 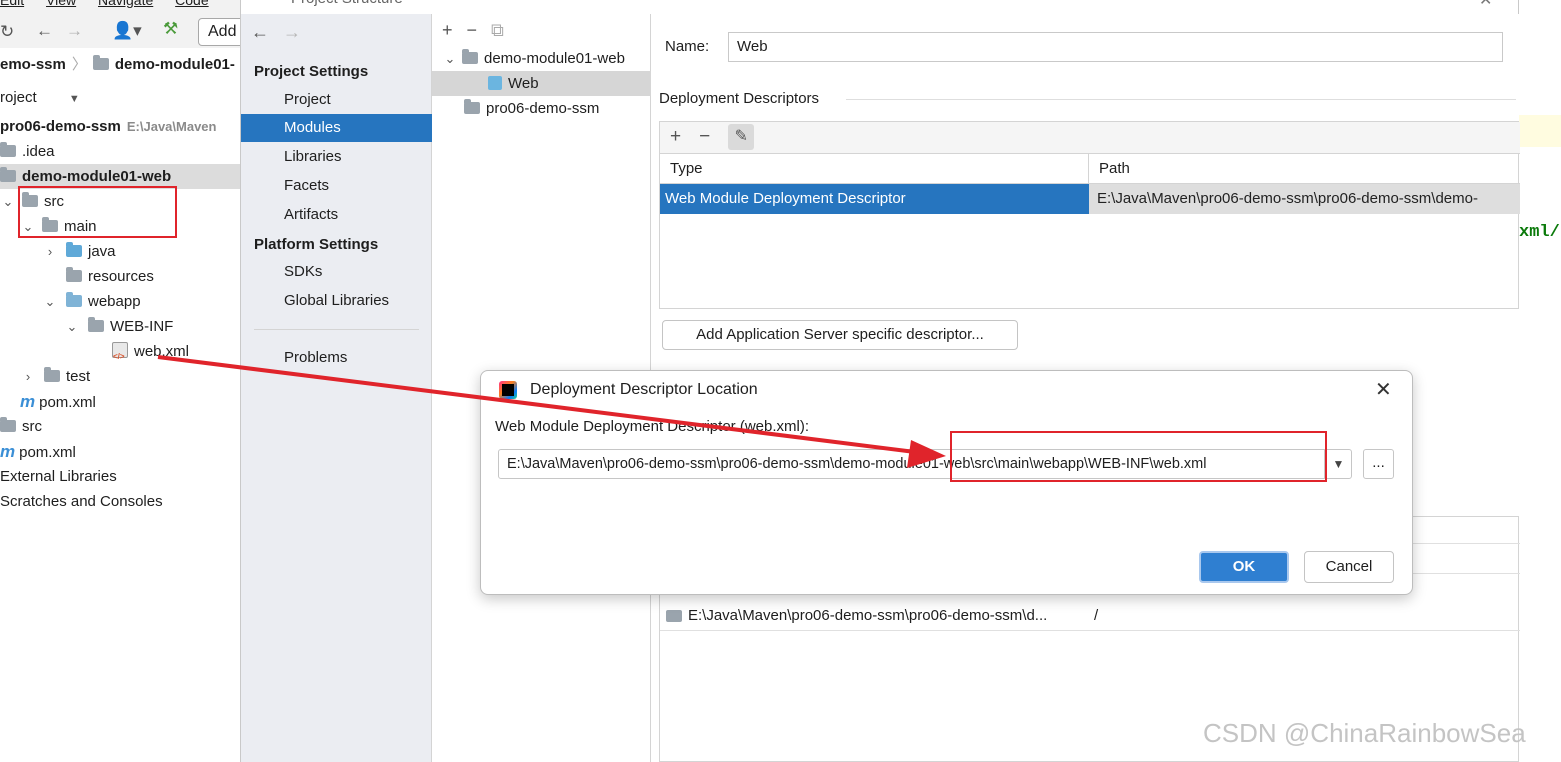 I want to click on annotation-arrow, so click(x=551, y=411).